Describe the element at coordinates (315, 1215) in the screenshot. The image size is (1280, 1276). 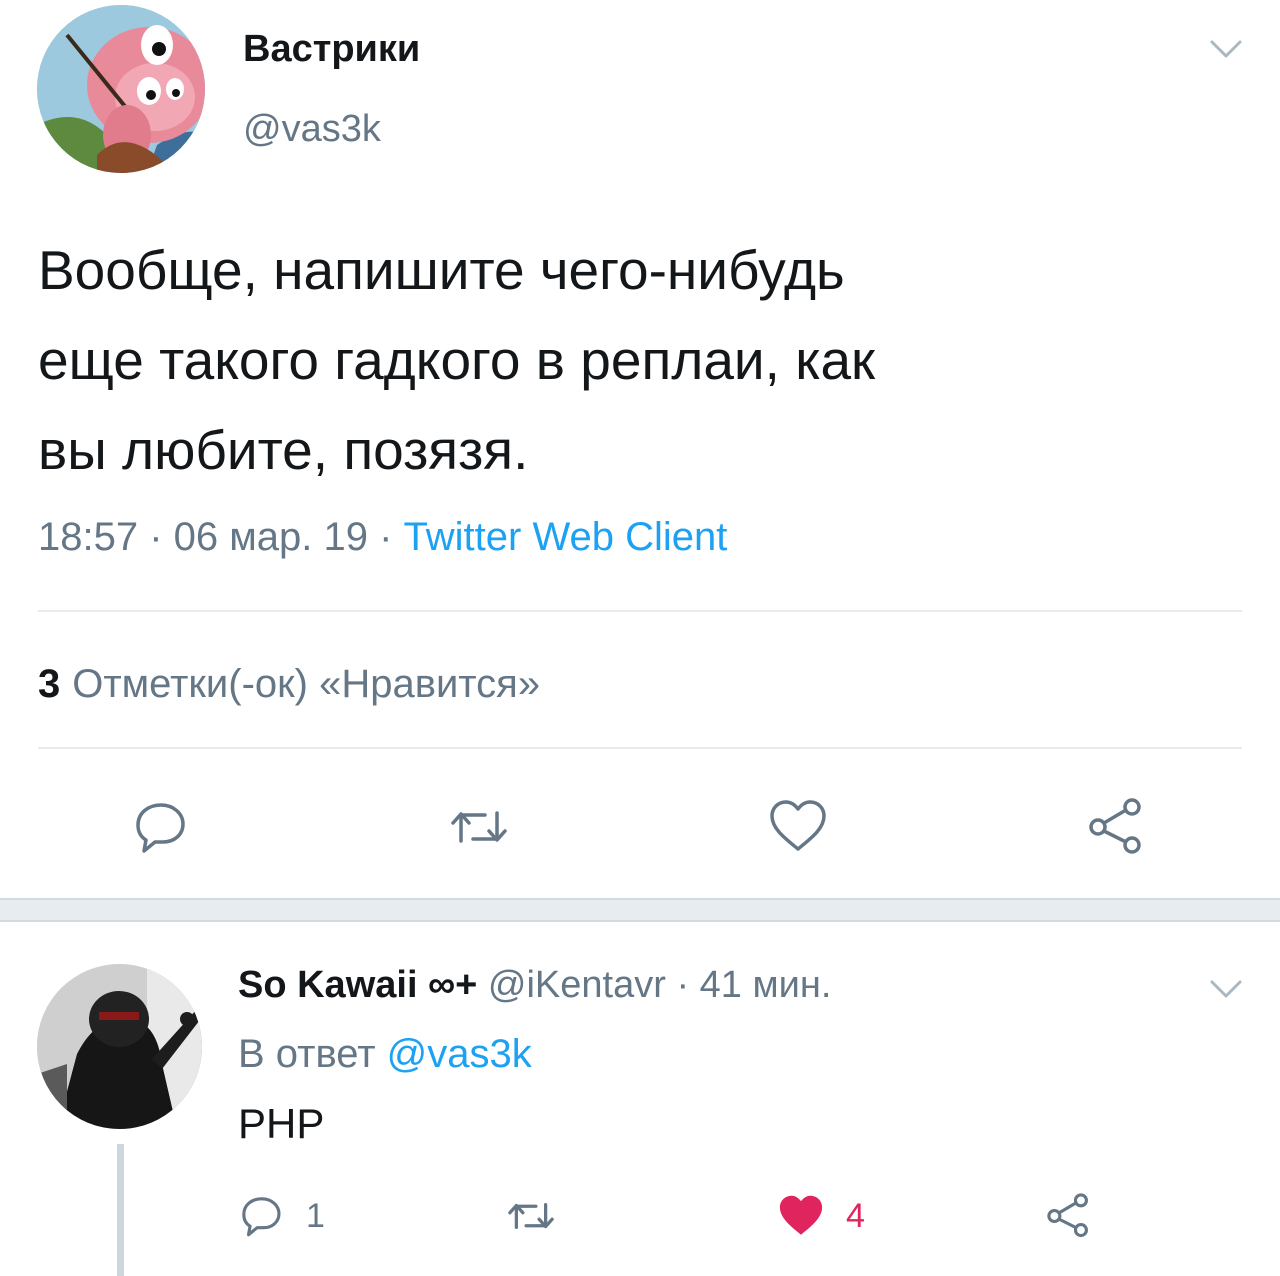
I see `reply-count: 1` at that location.